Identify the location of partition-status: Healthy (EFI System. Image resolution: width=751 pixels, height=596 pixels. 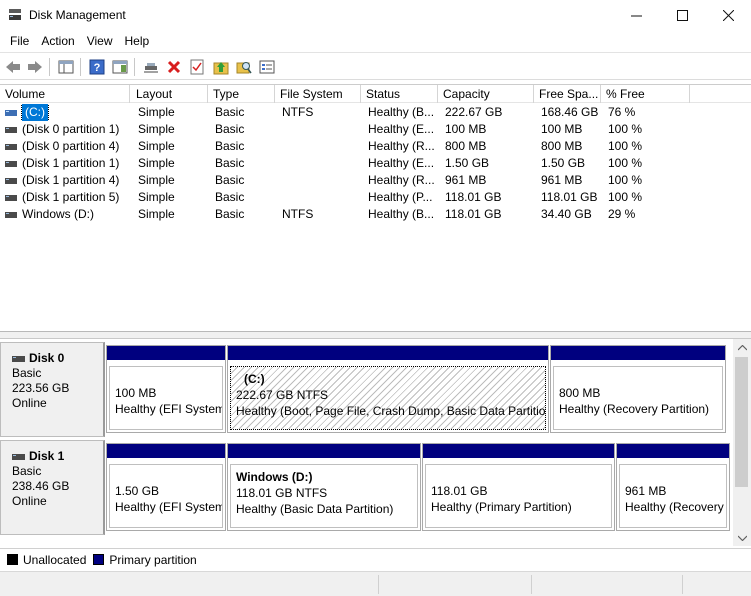
(169, 409).